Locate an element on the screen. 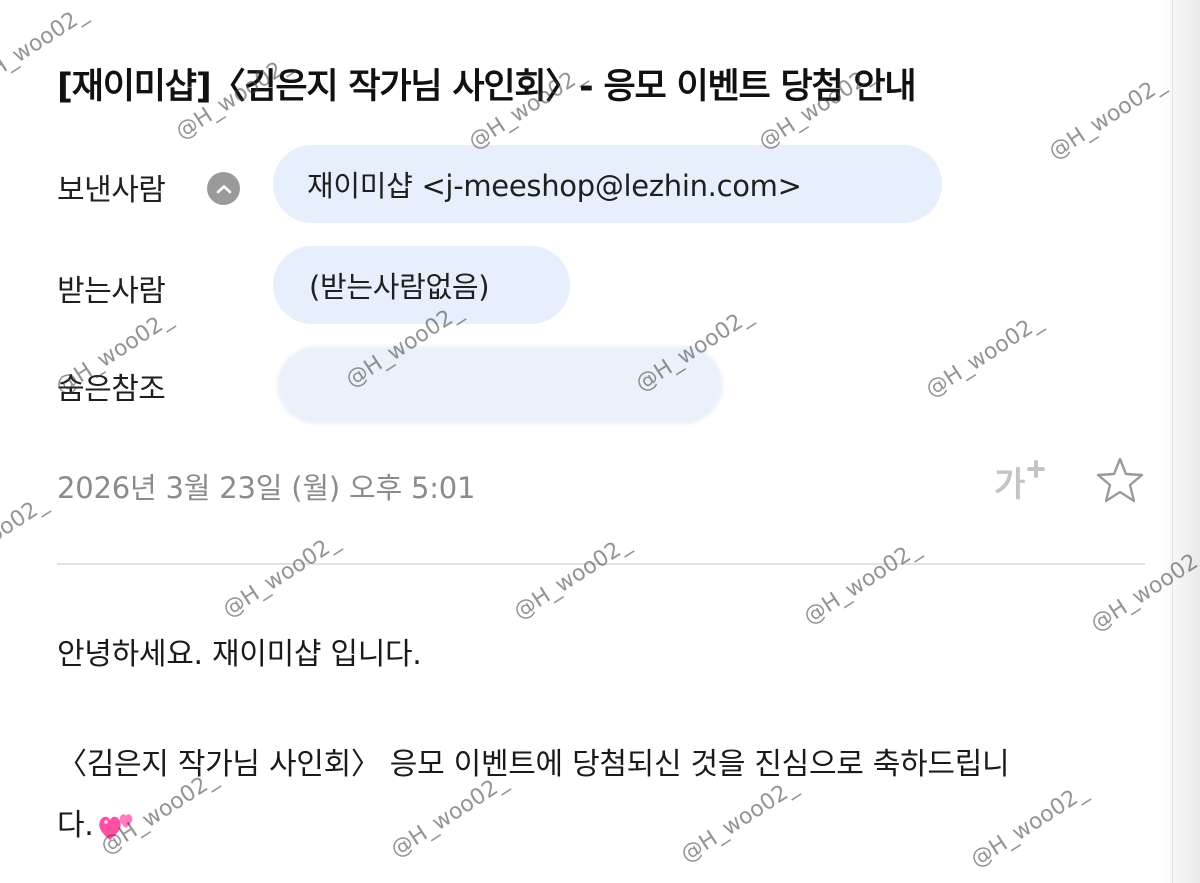 The image size is (1200, 883). body-greeting: 안녕하세요. 재이미샵 입니다. is located at coordinates (239, 654).